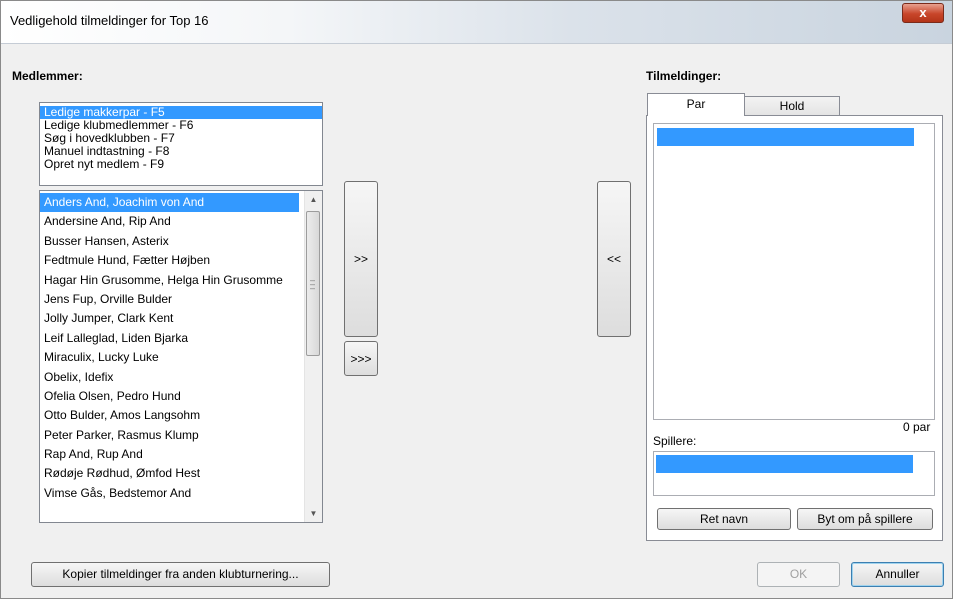 The image size is (953, 599). I want to click on member-list-item: Andersine And, Rip And, so click(181, 221).